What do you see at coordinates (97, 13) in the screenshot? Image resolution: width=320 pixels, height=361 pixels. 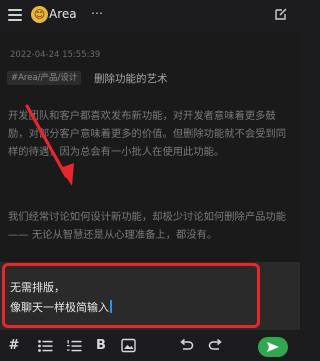 I see `more-icon: ⋯` at bounding box center [97, 13].